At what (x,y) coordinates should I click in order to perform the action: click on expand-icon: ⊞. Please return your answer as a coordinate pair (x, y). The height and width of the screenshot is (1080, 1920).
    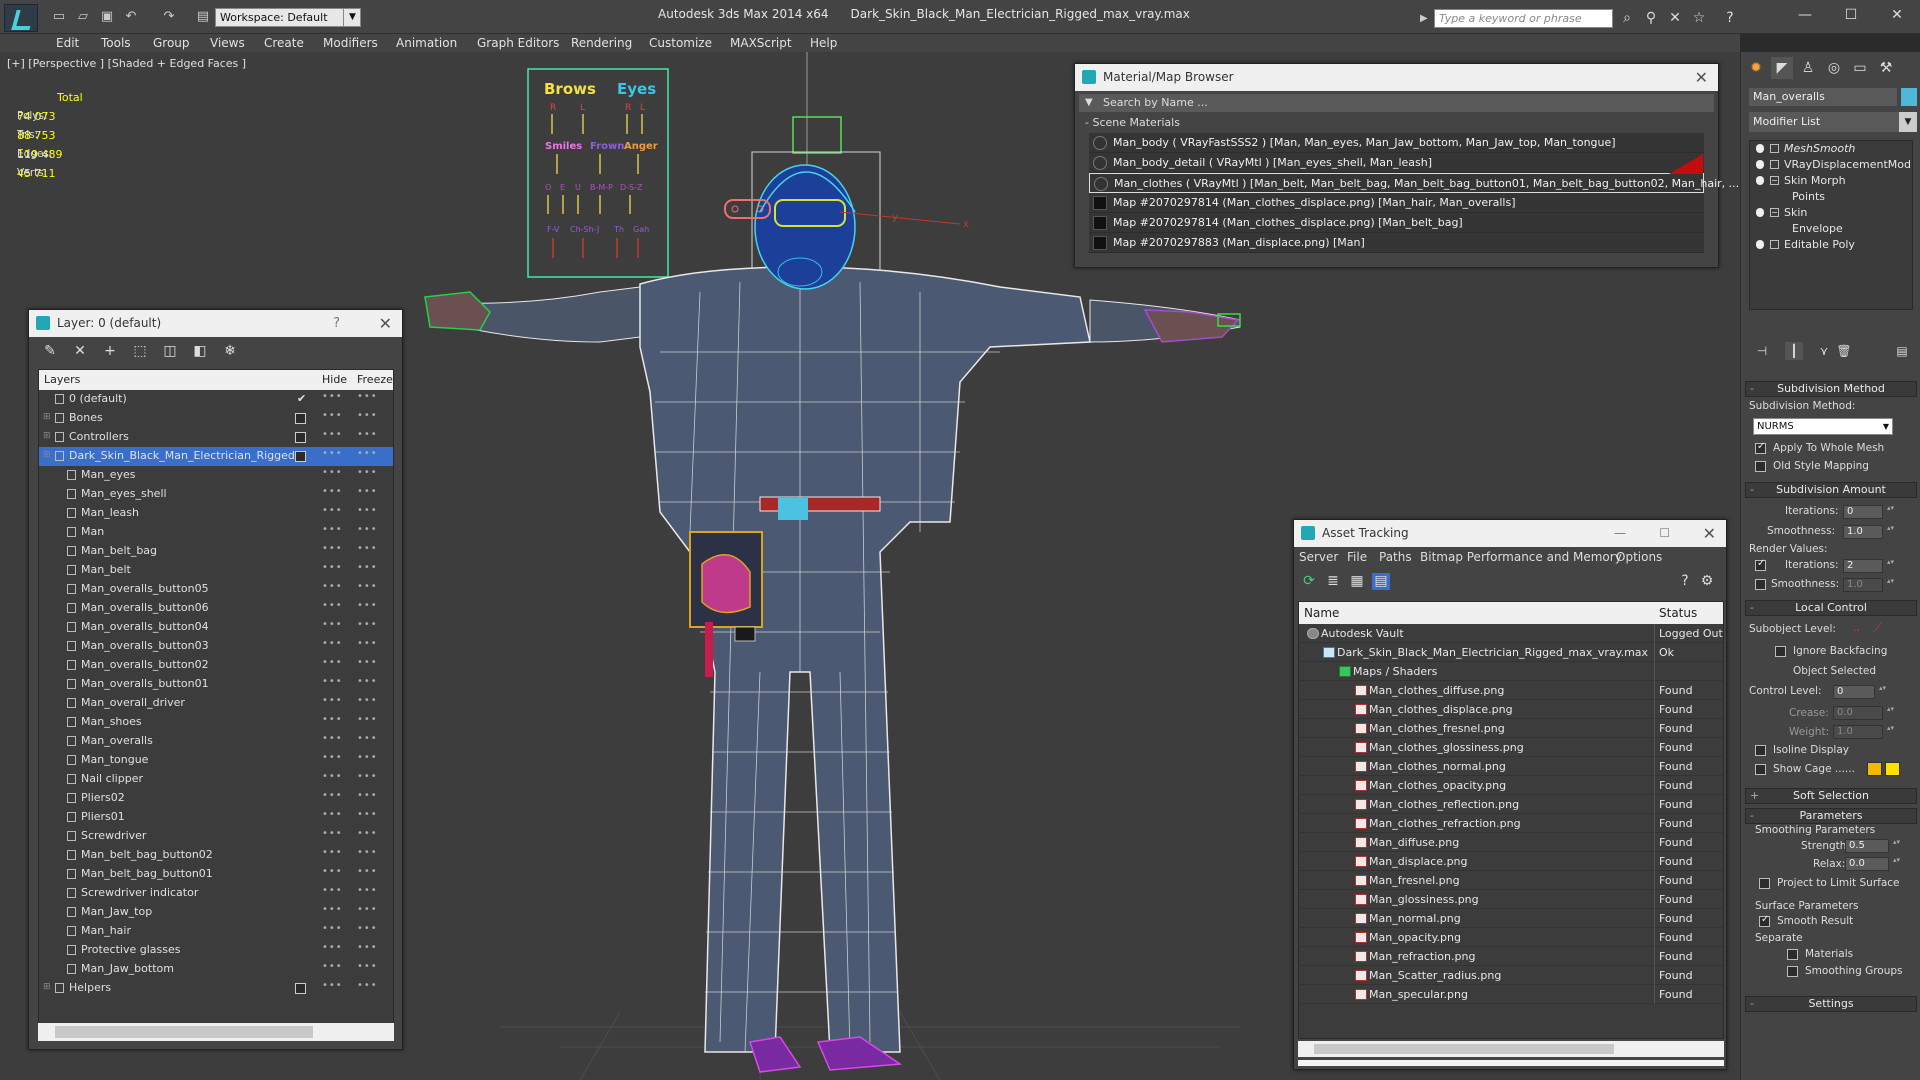
    Looking at the image, I should click on (47, 455).